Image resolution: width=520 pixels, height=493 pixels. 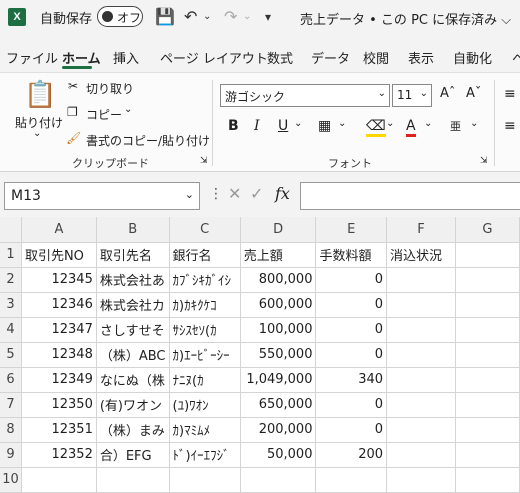 I want to click on tab-formulas: 数式, so click(x=280, y=57).